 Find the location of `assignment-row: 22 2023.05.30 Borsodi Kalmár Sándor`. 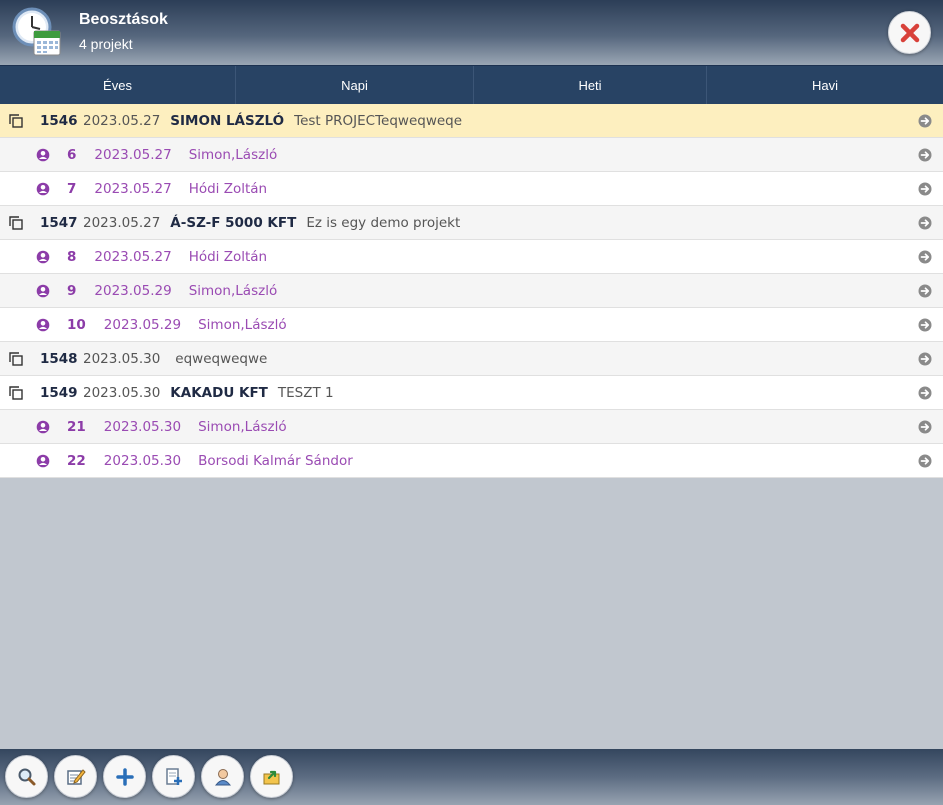

assignment-row: 22 2023.05.30 Borsodi Kalmár Sándor is located at coordinates (471, 461).